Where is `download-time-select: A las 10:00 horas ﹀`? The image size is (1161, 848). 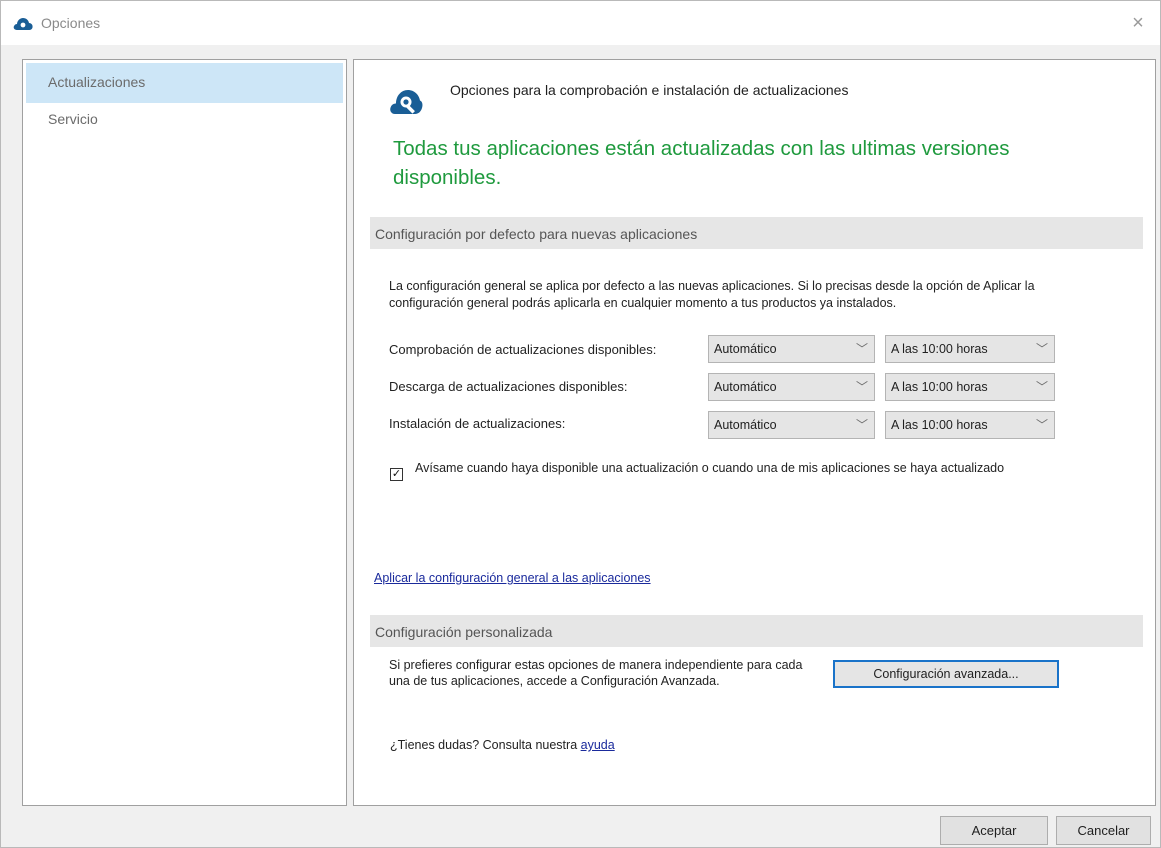
download-time-select: A las 10:00 horas ﹀ is located at coordinates (970, 387).